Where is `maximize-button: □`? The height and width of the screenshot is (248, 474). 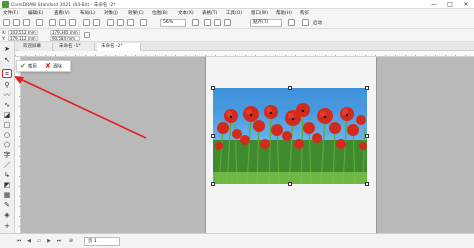
maximize-button: □ is located at coordinates (450, 4).